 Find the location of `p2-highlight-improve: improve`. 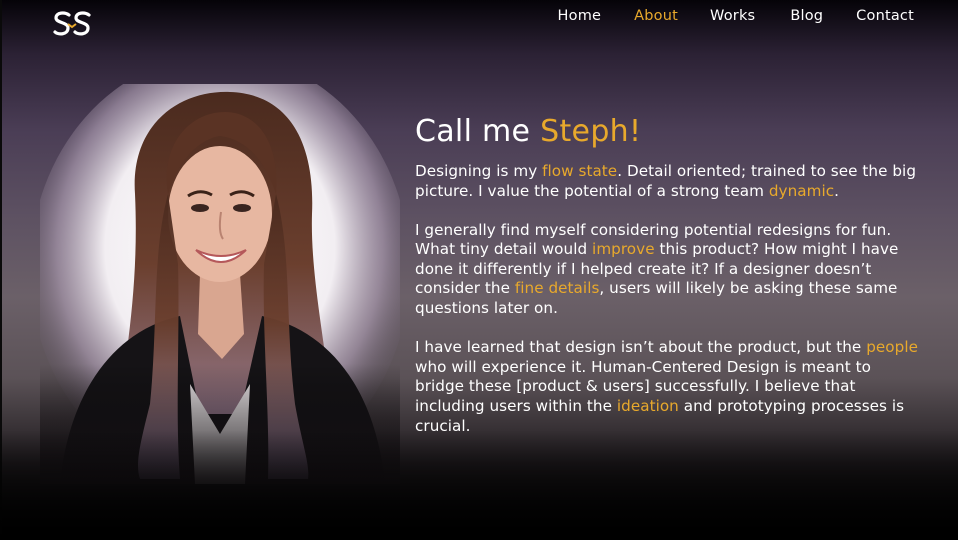

p2-highlight-improve: improve is located at coordinates (623, 249).